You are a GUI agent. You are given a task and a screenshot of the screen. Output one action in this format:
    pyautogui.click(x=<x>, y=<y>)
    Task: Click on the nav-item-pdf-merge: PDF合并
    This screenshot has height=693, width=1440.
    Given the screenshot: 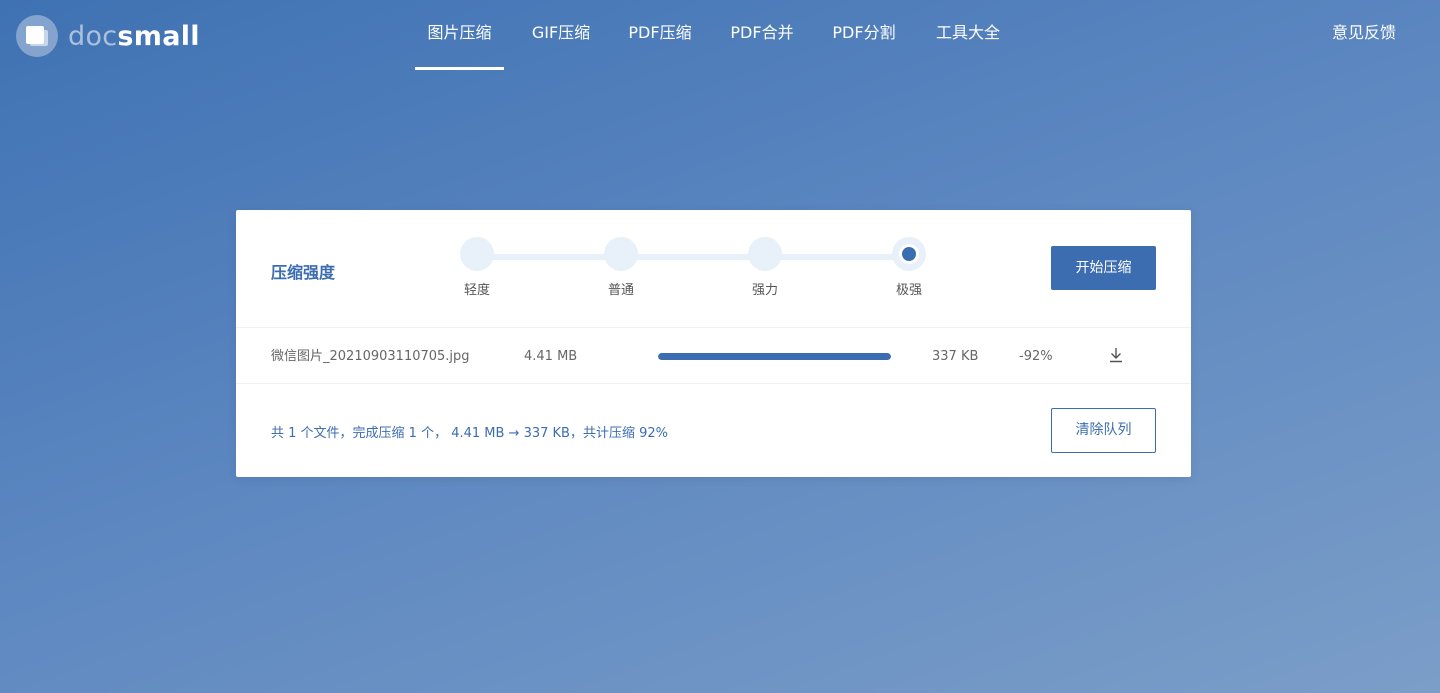 What is the action you would take?
    pyautogui.click(x=762, y=35)
    